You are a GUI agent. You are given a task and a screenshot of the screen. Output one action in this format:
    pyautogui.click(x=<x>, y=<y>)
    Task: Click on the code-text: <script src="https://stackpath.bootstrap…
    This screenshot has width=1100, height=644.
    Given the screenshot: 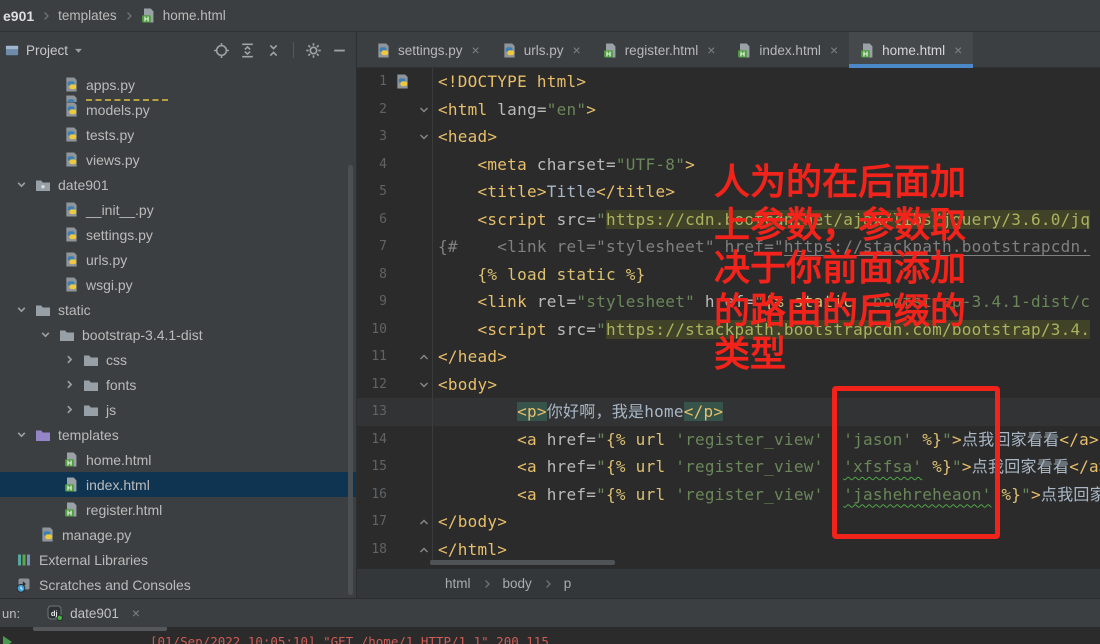 What is the action you would take?
    pyautogui.click(x=761, y=329)
    